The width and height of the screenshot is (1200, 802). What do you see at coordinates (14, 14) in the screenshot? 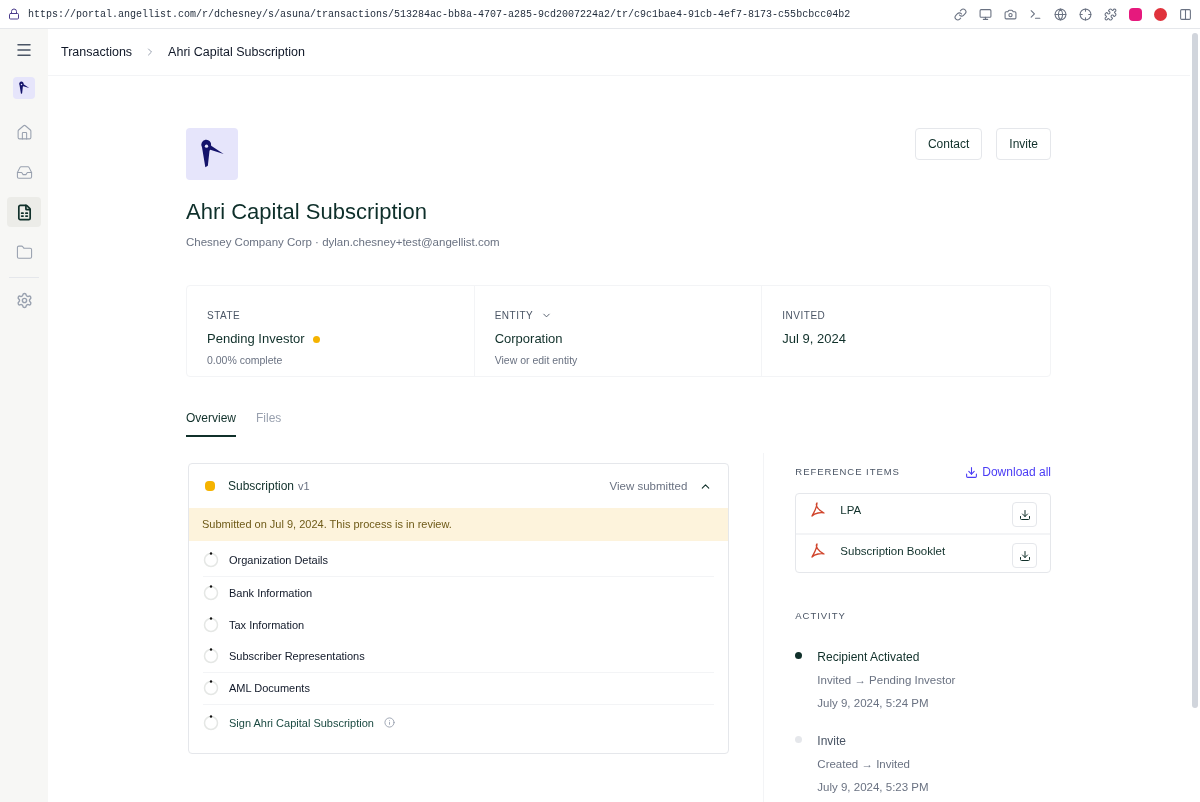
I see `lock-icon` at bounding box center [14, 14].